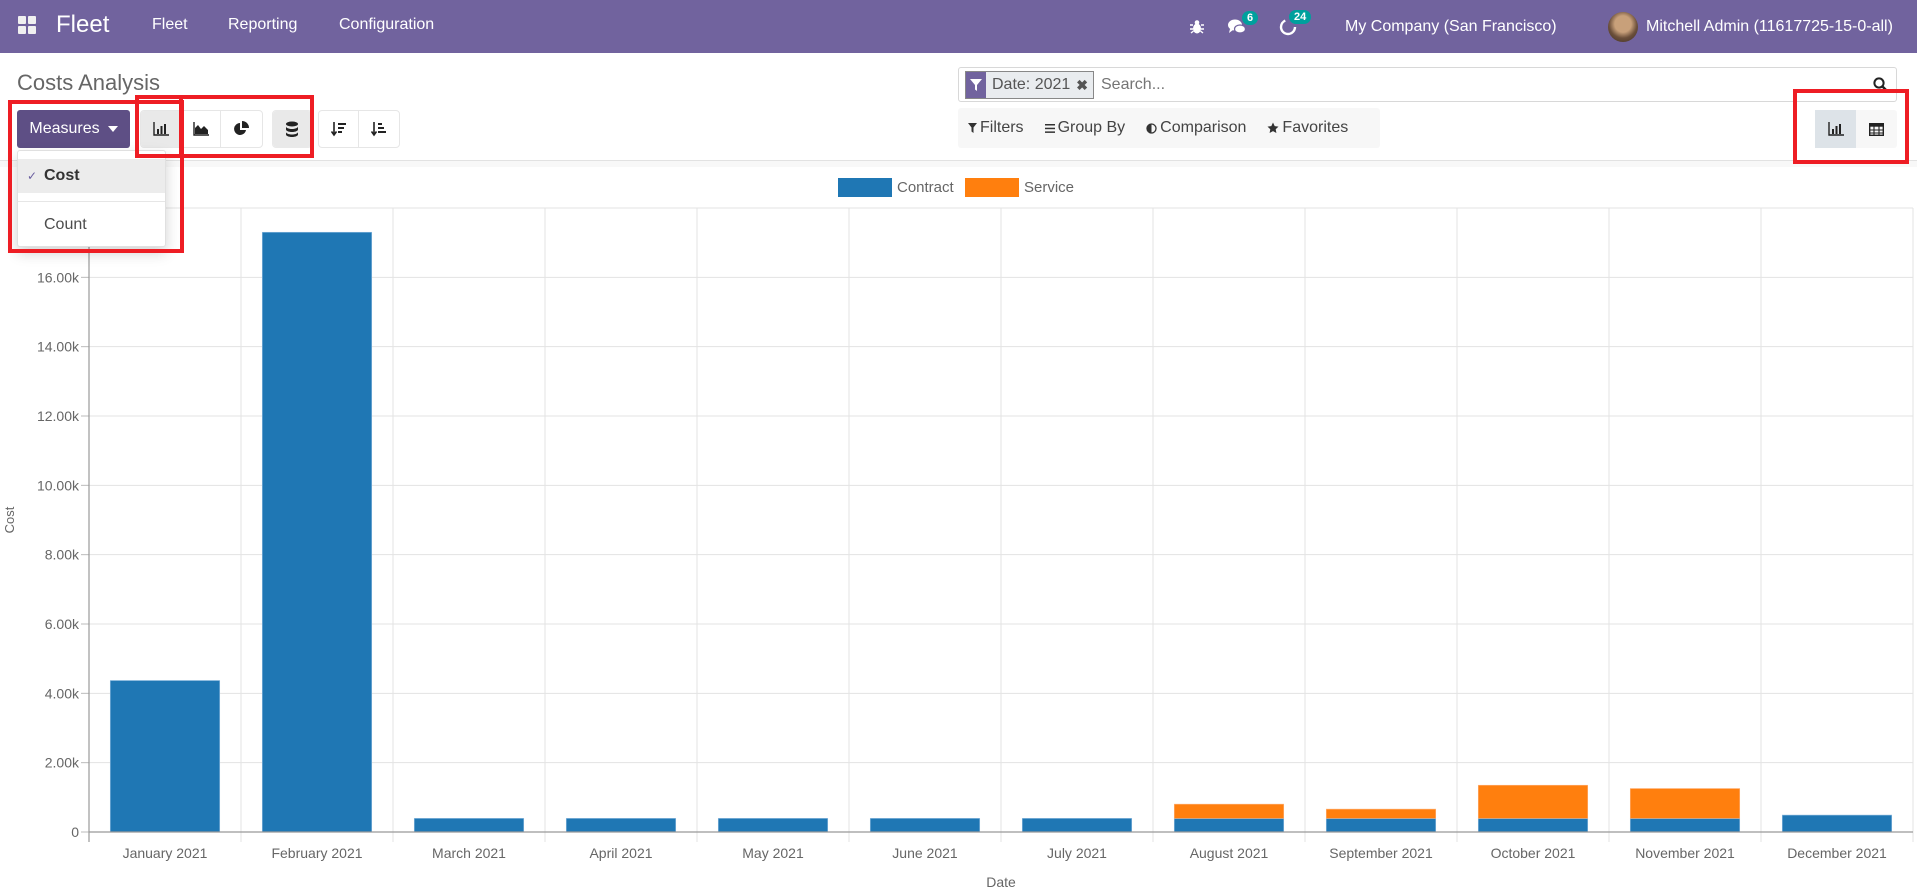 The height and width of the screenshot is (895, 1917). What do you see at coordinates (1049, 128) in the screenshot?
I see `bars-icon` at bounding box center [1049, 128].